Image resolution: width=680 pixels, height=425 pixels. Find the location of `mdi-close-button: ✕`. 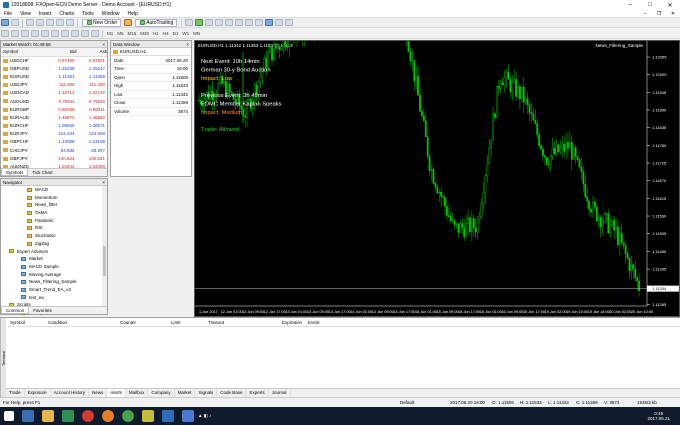

mdi-close-button: ✕ is located at coordinates (673, 14).